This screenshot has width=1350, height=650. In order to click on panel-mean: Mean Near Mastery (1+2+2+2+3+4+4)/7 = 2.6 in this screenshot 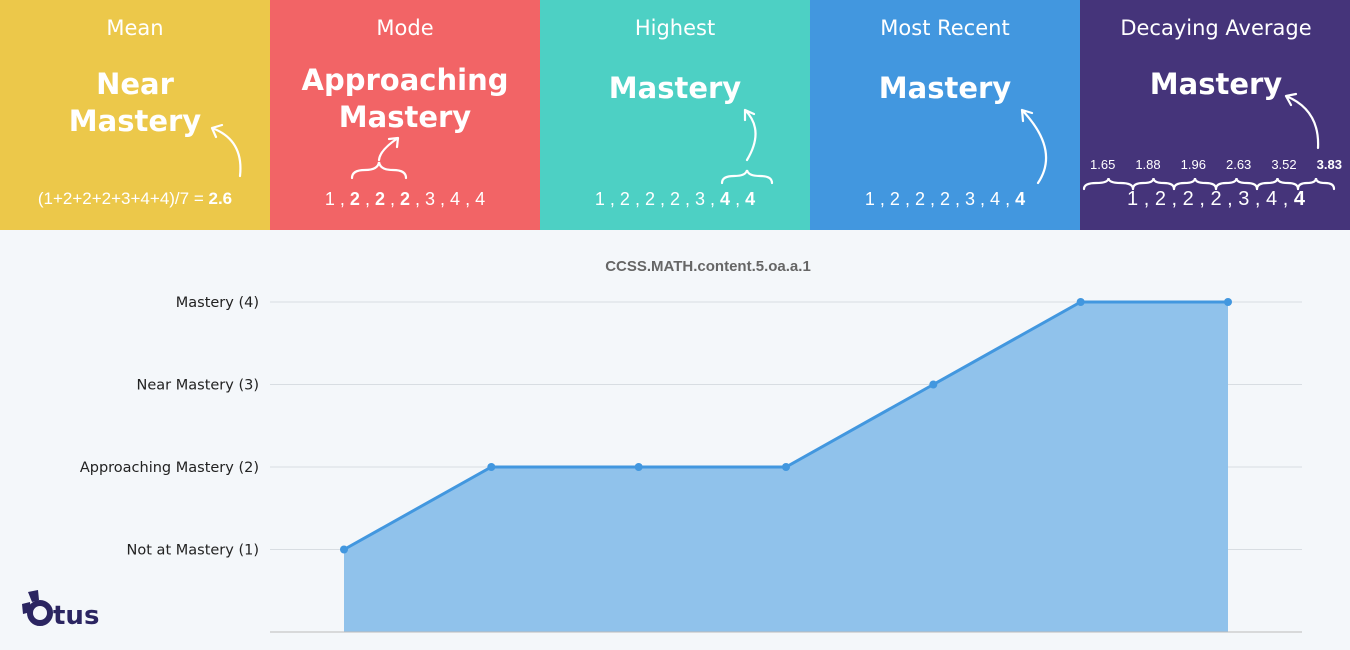, I will do `click(135, 115)`.